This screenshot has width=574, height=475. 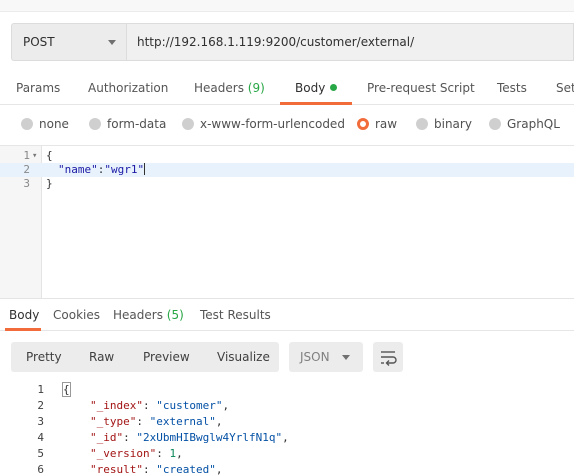 I want to click on tab-tests: Tests, so click(x=512, y=88).